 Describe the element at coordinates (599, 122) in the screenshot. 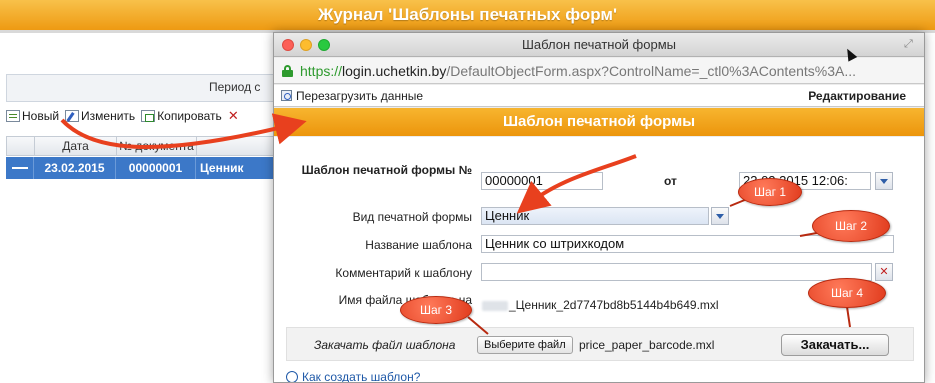

I see `form-title: Шаблон печатной формы` at that location.